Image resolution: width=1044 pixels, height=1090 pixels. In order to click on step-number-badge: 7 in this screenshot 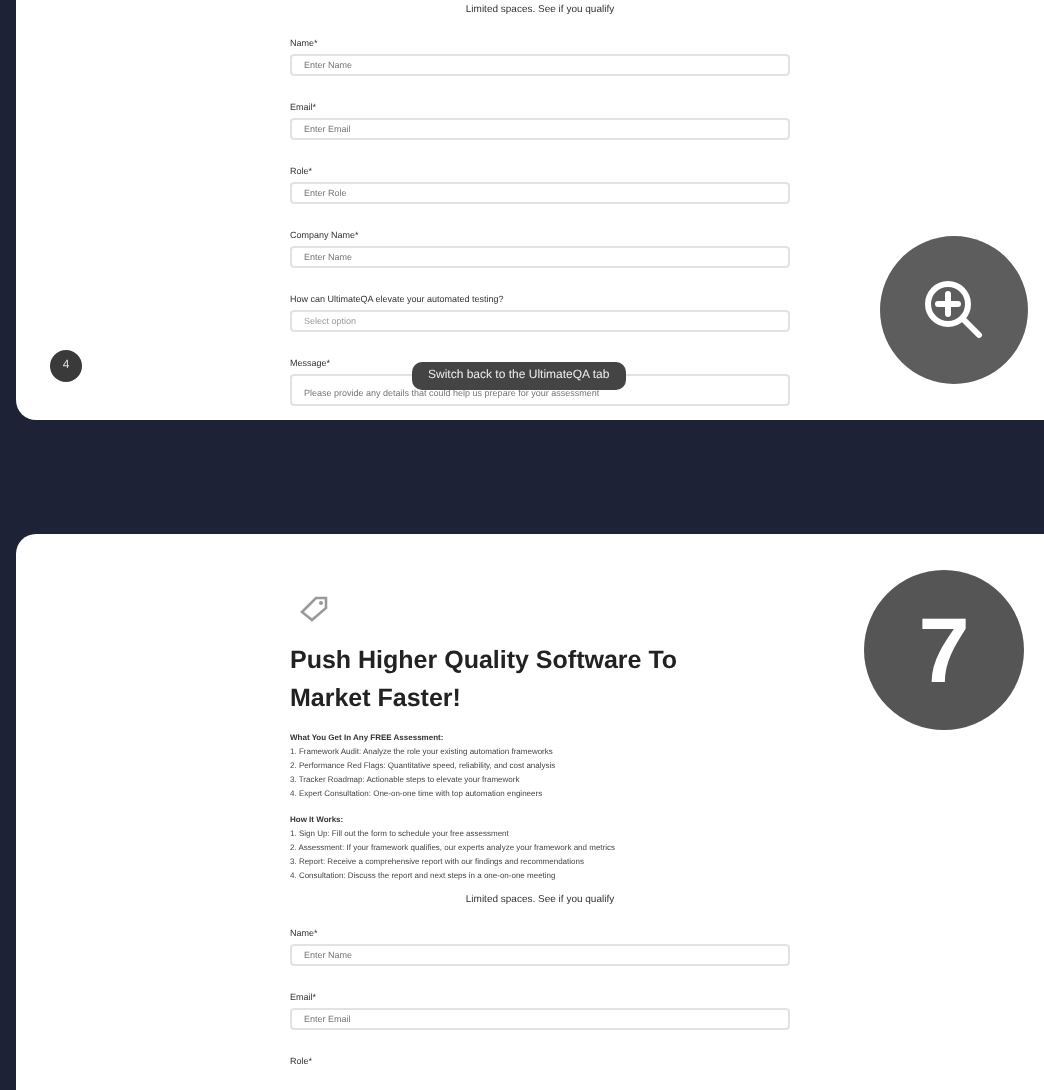, I will do `click(944, 650)`.